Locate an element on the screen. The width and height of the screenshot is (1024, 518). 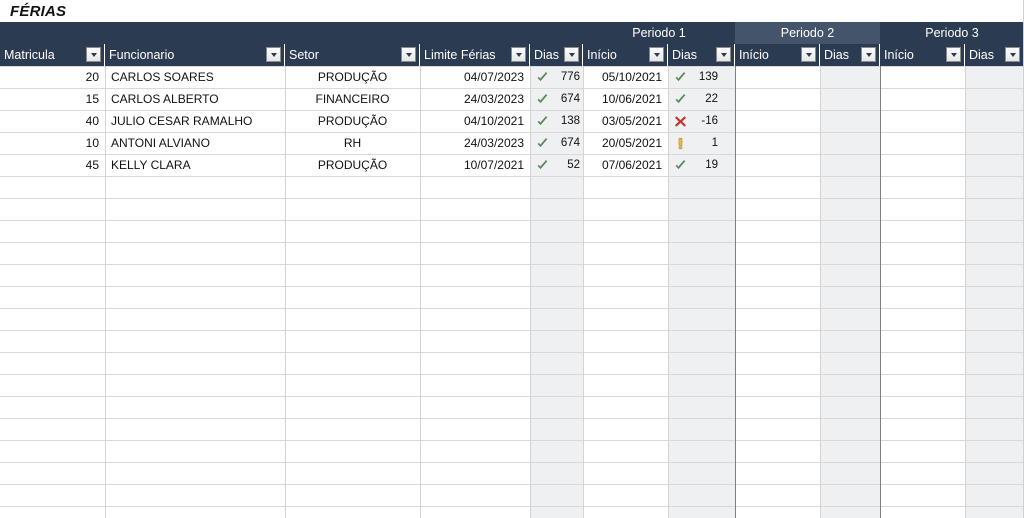
cell-funcionario-row-2: CARLOS ALBERTO is located at coordinates (195, 99).